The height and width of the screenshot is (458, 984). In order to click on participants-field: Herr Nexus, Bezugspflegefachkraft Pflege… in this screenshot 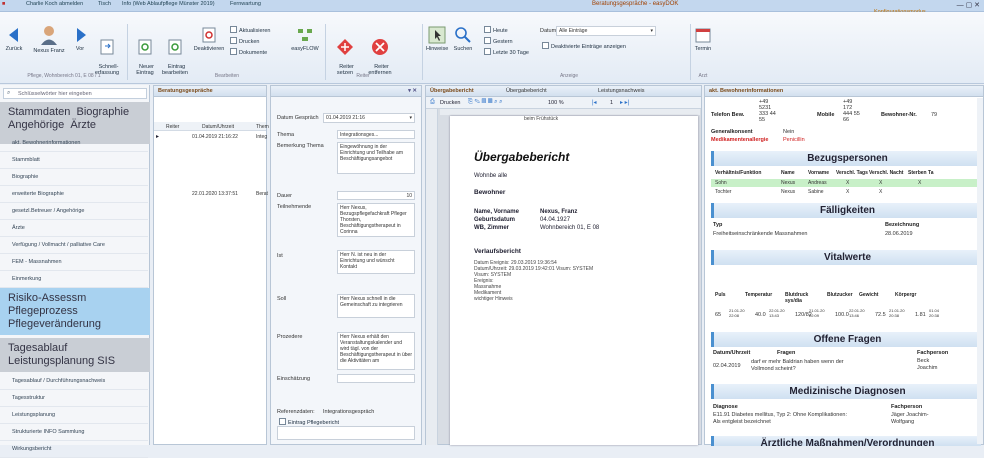, I will do `click(376, 220)`.